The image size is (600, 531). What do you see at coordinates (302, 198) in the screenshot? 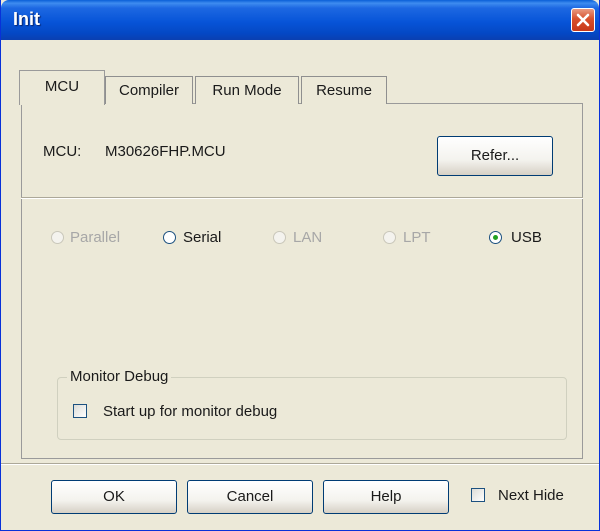
I see `section-divider` at bounding box center [302, 198].